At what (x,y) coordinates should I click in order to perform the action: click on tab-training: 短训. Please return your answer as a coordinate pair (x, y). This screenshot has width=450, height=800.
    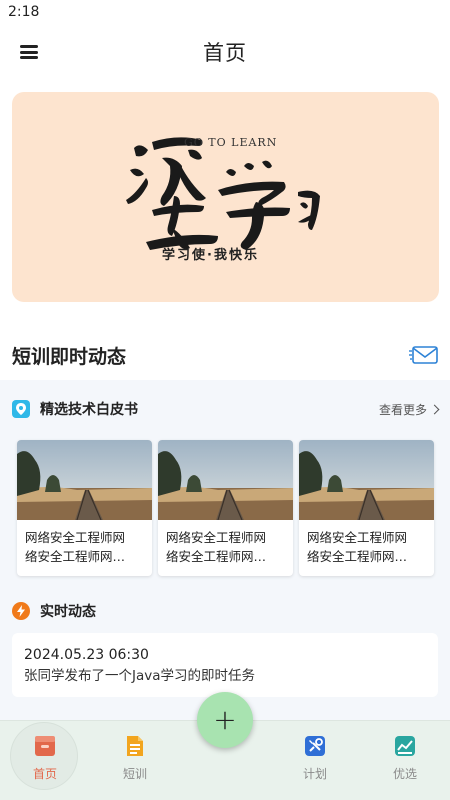
    Looking at the image, I should click on (135, 760).